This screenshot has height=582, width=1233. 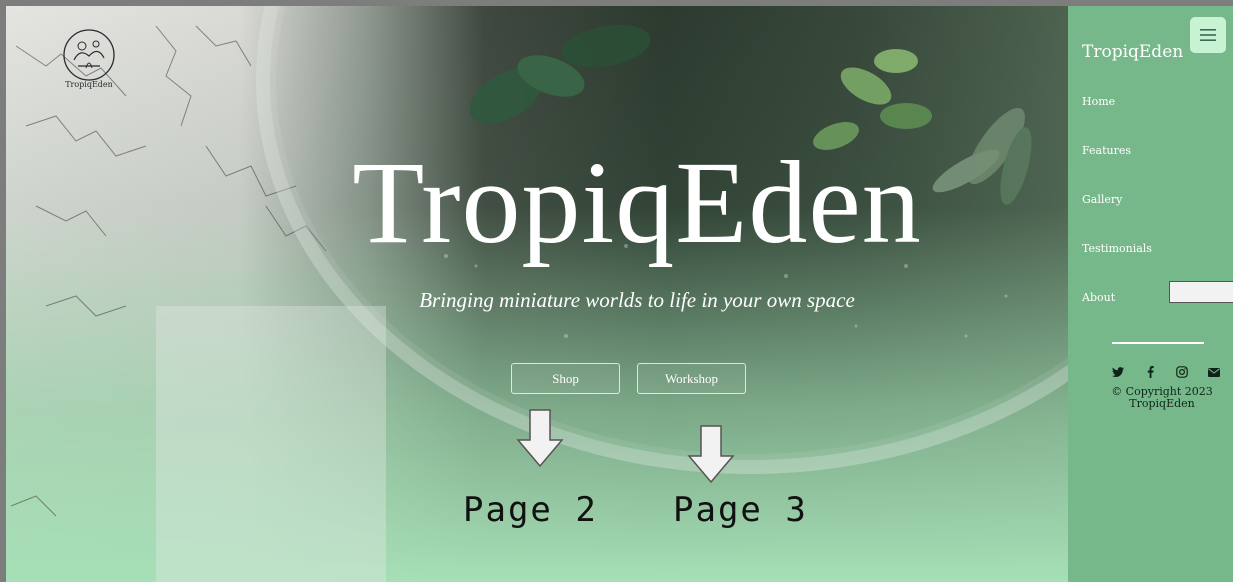 What do you see at coordinates (1102, 199) in the screenshot?
I see `nav-item-gallery: Gallery` at bounding box center [1102, 199].